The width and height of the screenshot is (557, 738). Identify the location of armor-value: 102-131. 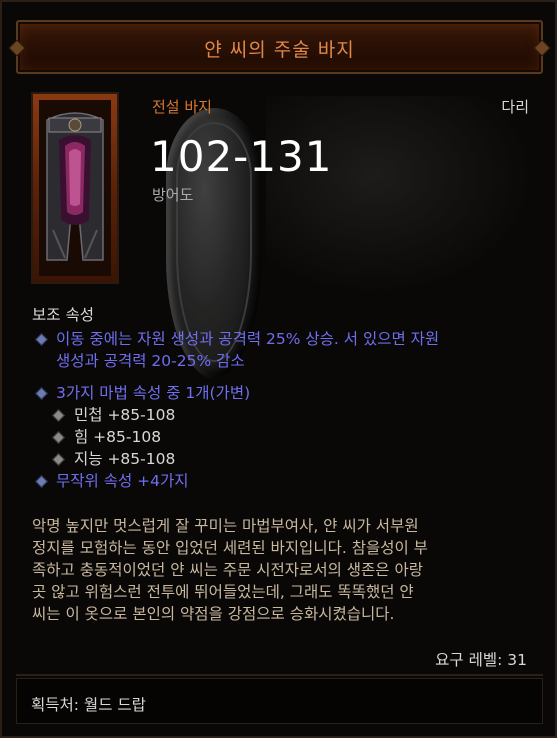
(241, 156).